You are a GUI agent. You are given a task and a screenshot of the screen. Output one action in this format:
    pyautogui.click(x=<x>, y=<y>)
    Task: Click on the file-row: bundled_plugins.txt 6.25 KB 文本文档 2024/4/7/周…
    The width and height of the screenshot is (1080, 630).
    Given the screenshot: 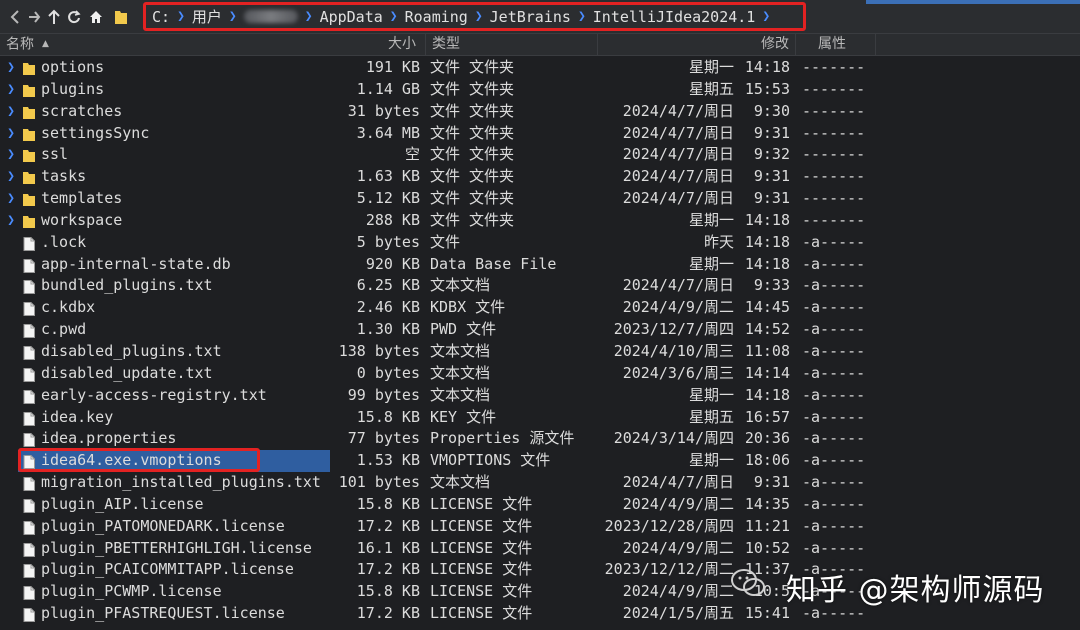 What is the action you would take?
    pyautogui.click(x=540, y=286)
    